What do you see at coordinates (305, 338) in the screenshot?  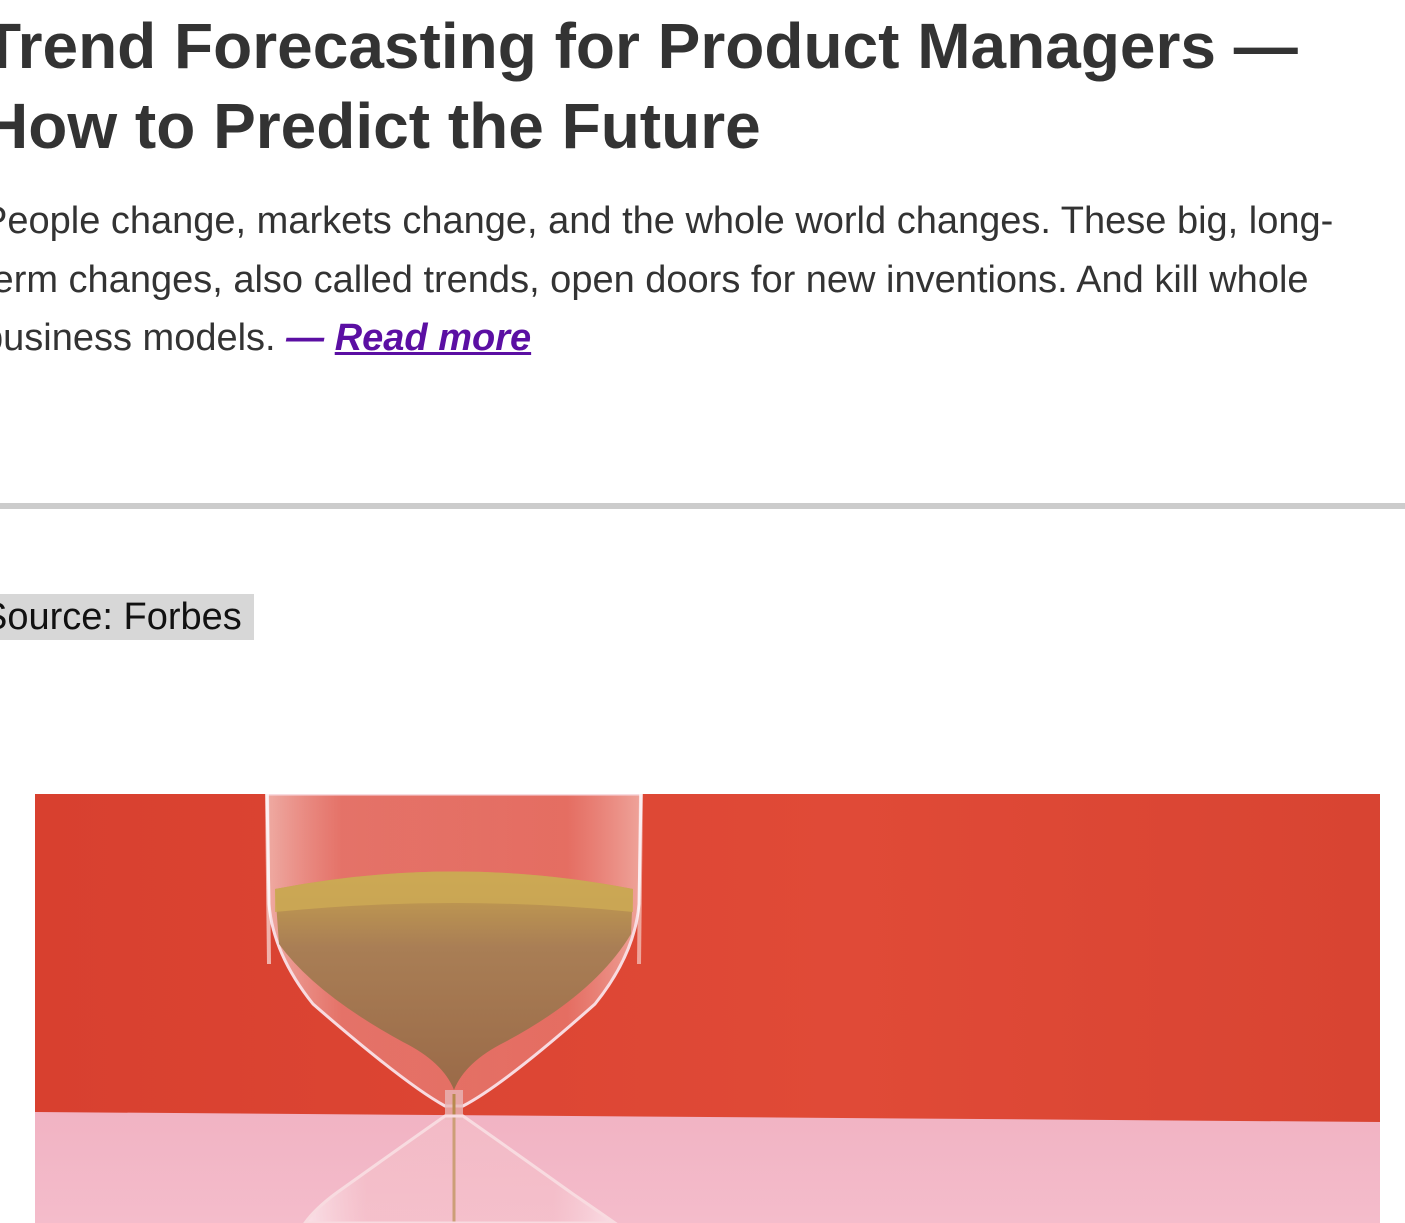 I see `read-more-dash: —` at bounding box center [305, 338].